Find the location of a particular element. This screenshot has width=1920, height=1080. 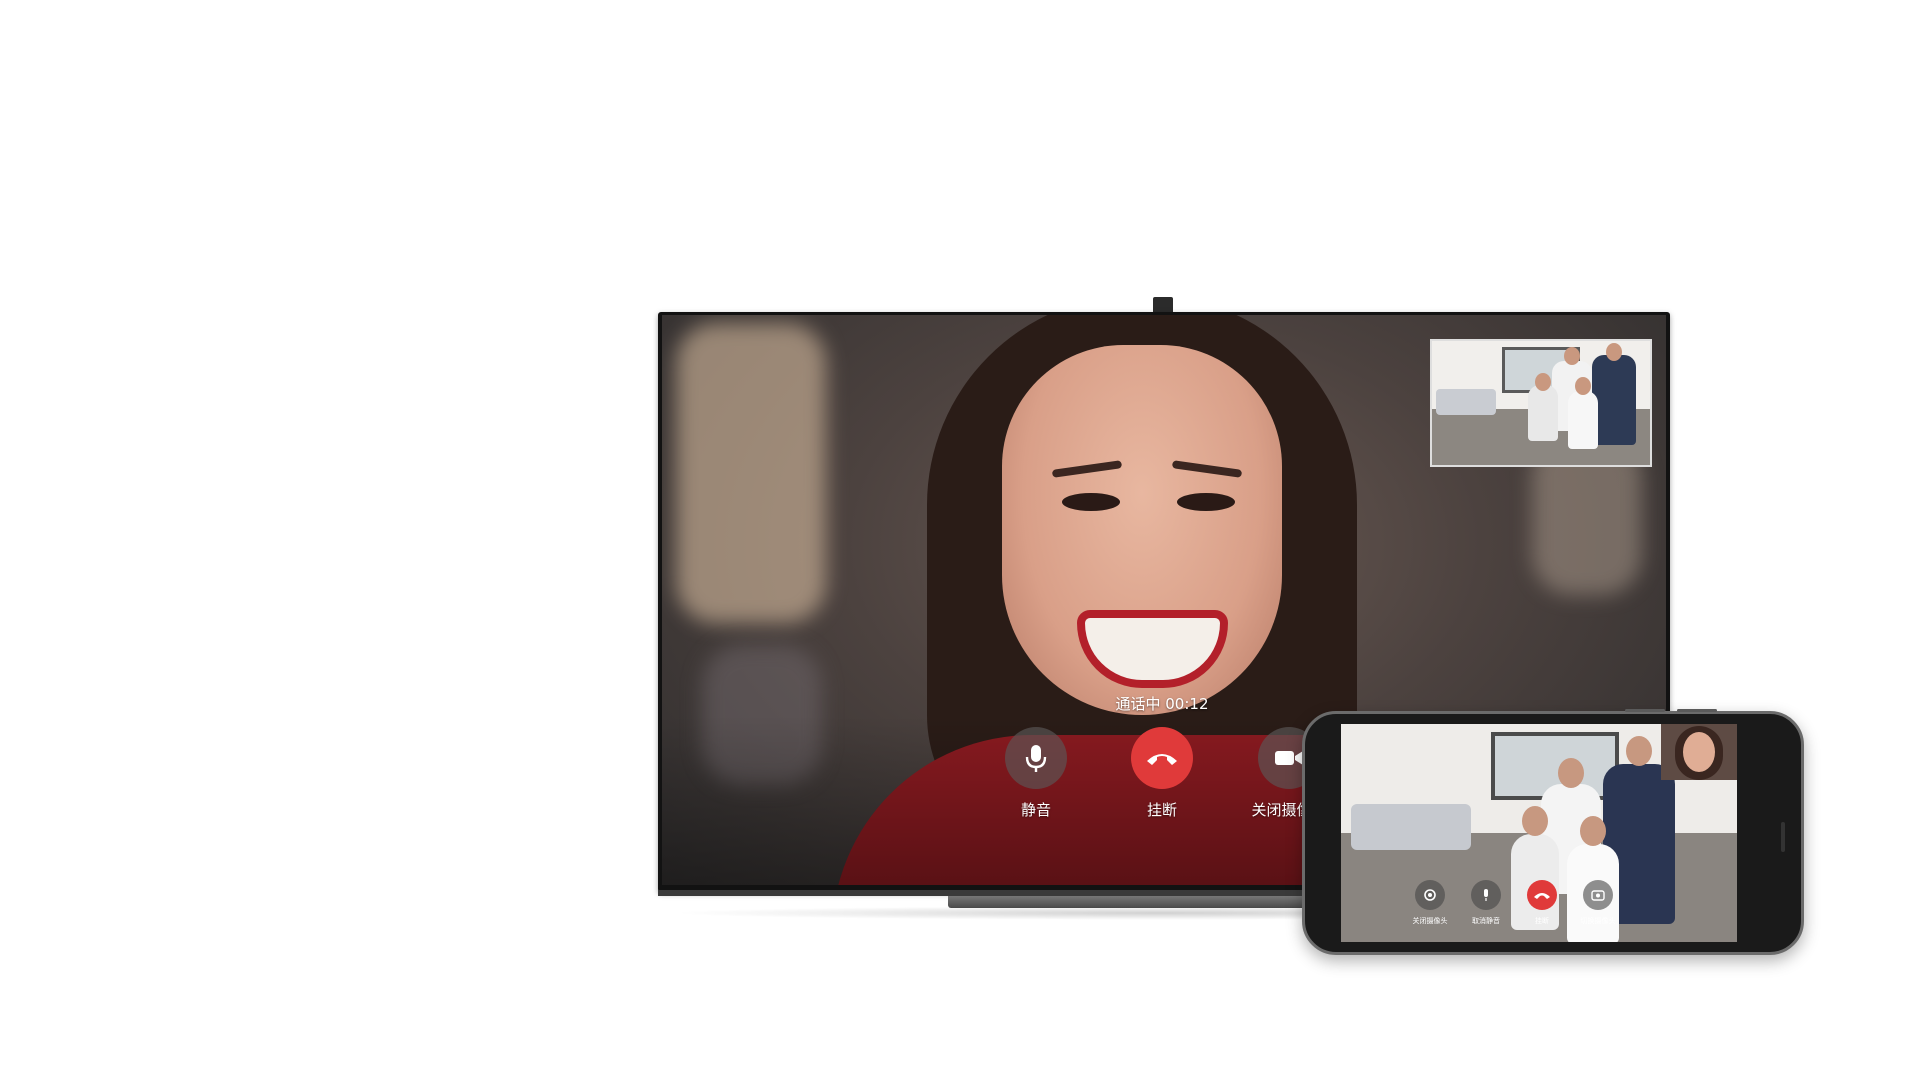

background-blur is located at coordinates (751, 473).